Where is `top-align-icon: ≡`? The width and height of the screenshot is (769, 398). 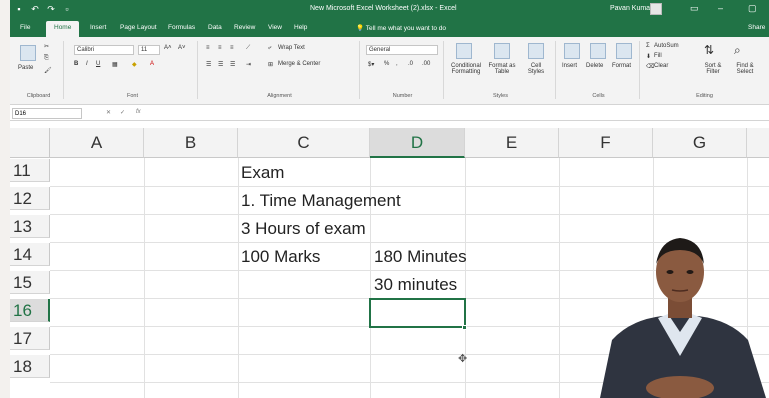 top-align-icon: ≡ is located at coordinates (208, 48).